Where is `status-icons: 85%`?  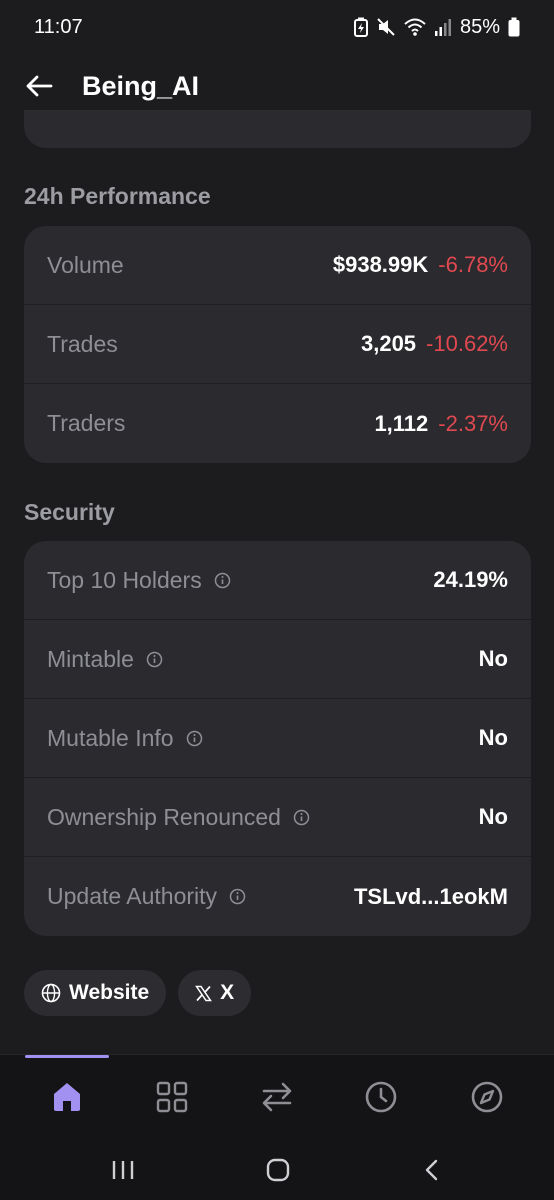
status-icons: 85% is located at coordinates (436, 27).